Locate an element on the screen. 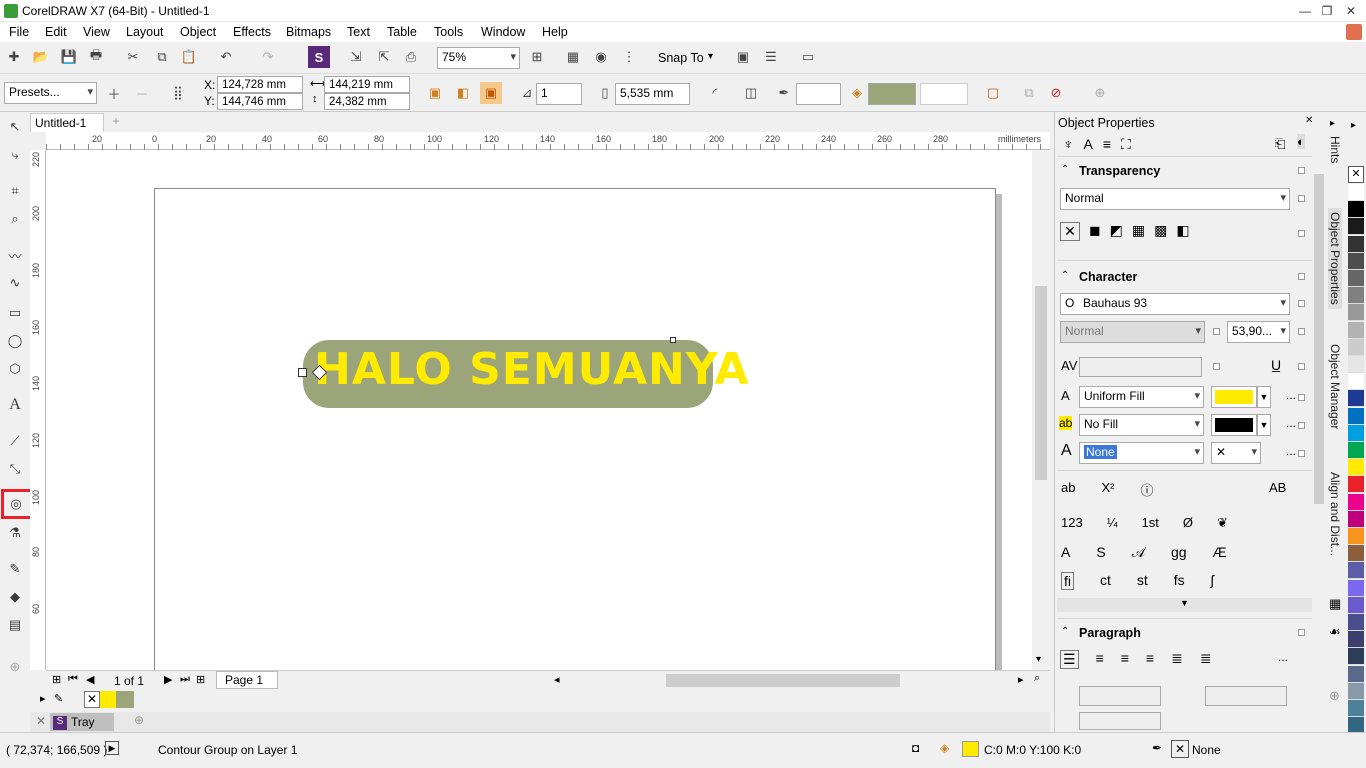  crop-tool-icon: ⌗ is located at coordinates (15, 191).